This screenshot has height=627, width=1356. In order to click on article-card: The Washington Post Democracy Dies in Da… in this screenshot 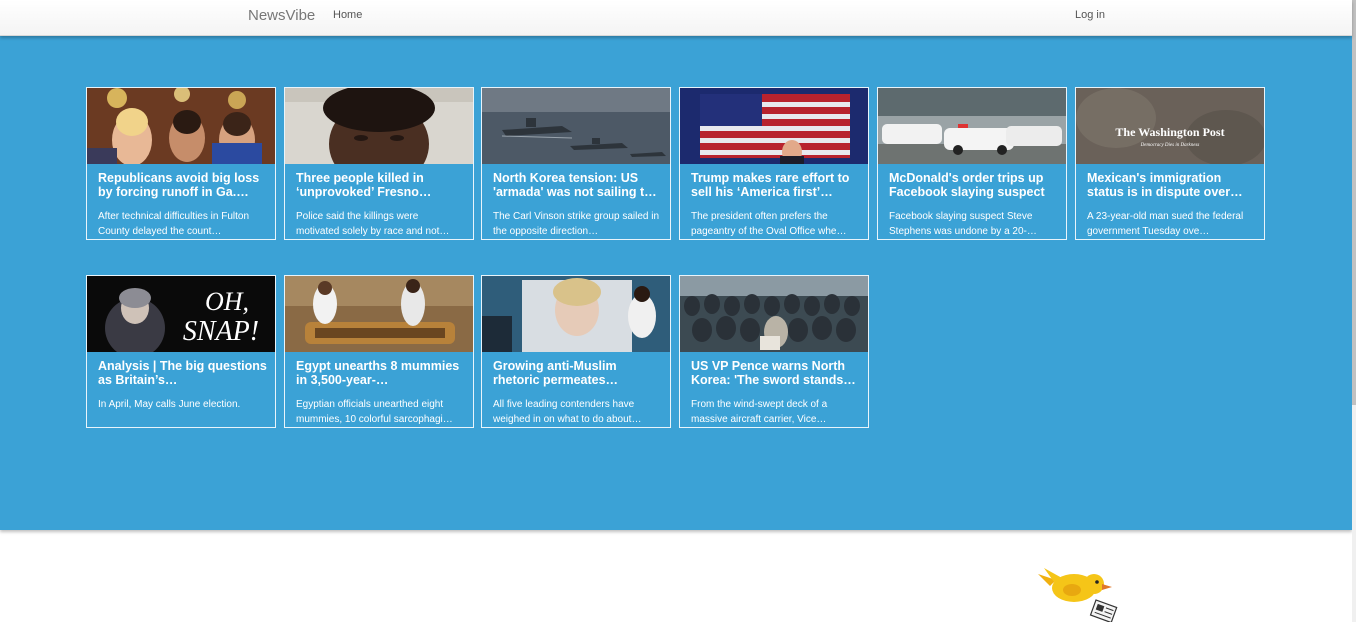, I will do `click(1170, 163)`.